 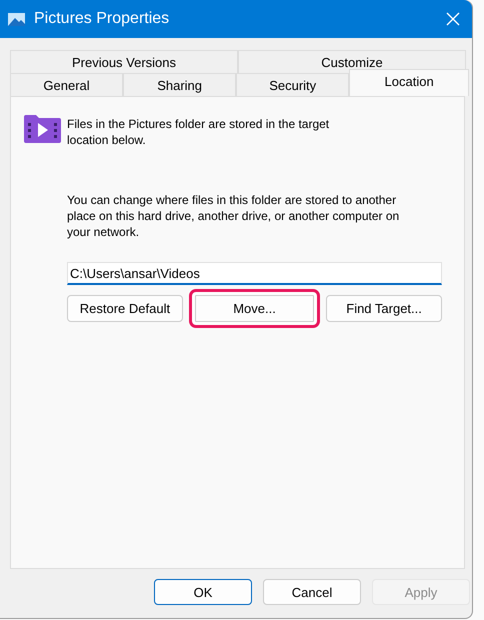 I want to click on tab: Previous Versions, so click(x=124, y=61).